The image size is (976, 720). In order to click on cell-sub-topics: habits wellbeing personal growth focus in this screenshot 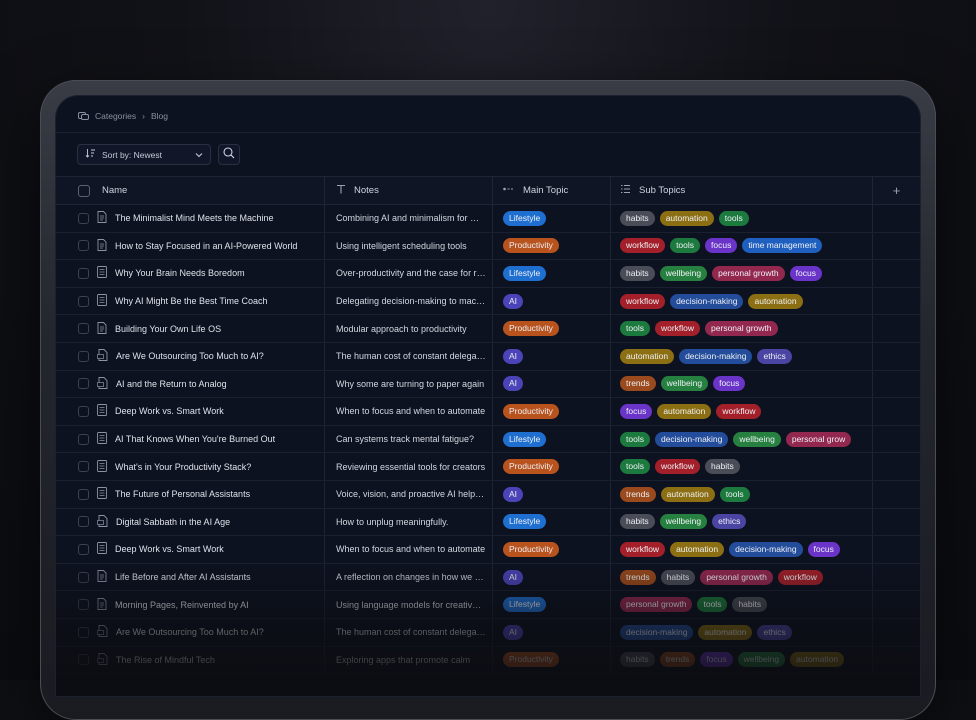, I will do `click(742, 273)`.